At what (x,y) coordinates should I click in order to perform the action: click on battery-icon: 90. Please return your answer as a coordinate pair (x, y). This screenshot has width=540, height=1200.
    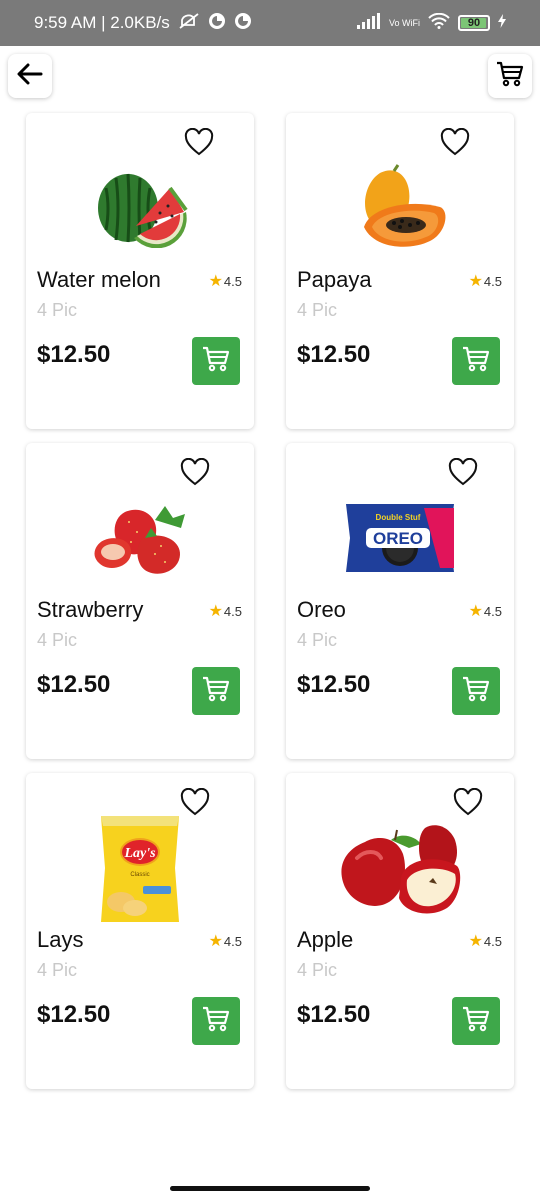
    Looking at the image, I should click on (474, 23).